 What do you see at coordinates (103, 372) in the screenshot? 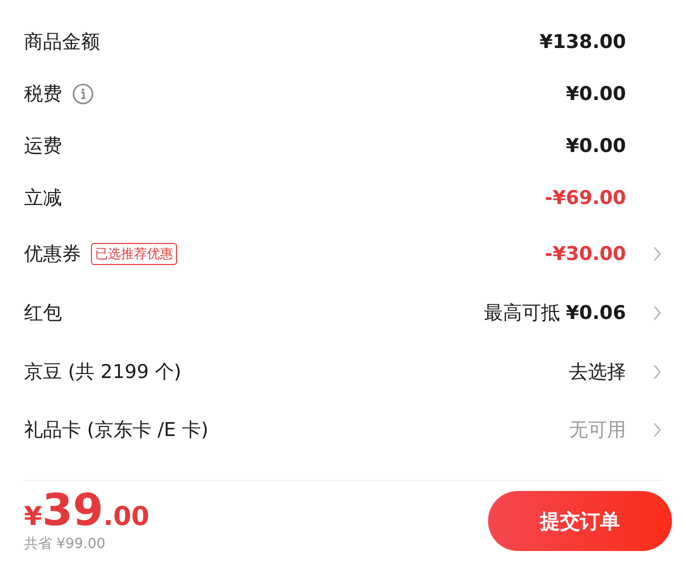
I see `row-label: 京豆 (共 2199 个)` at bounding box center [103, 372].